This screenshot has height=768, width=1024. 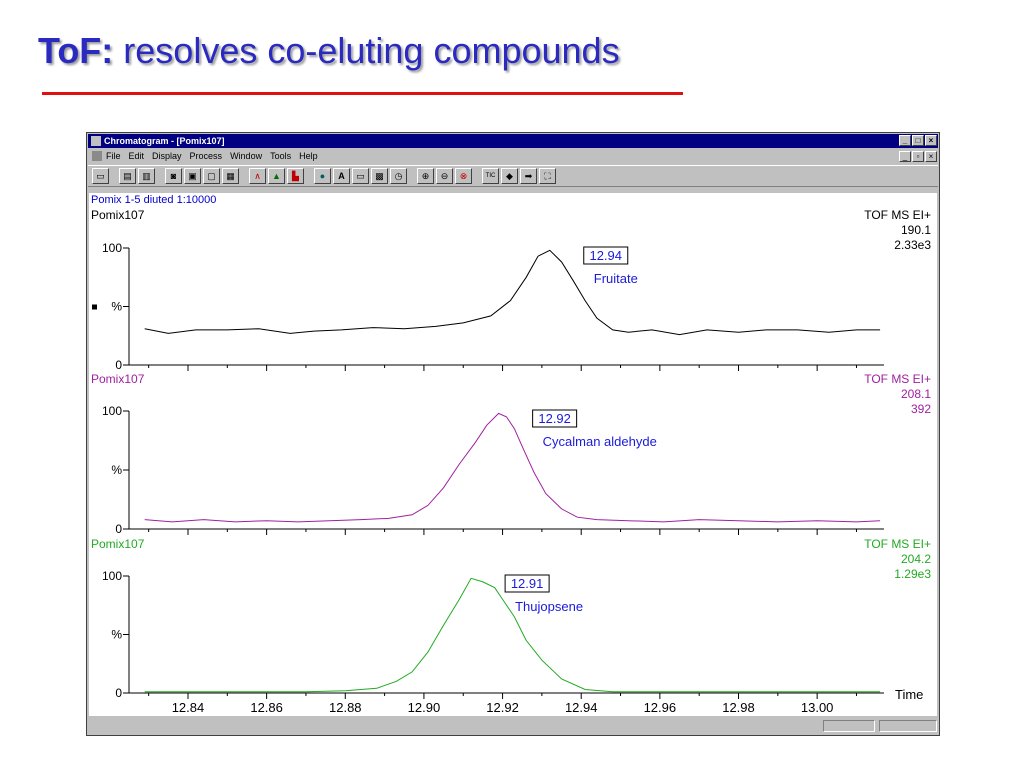 I want to click on panel-3-y-tick-label: %, so click(x=116, y=635).